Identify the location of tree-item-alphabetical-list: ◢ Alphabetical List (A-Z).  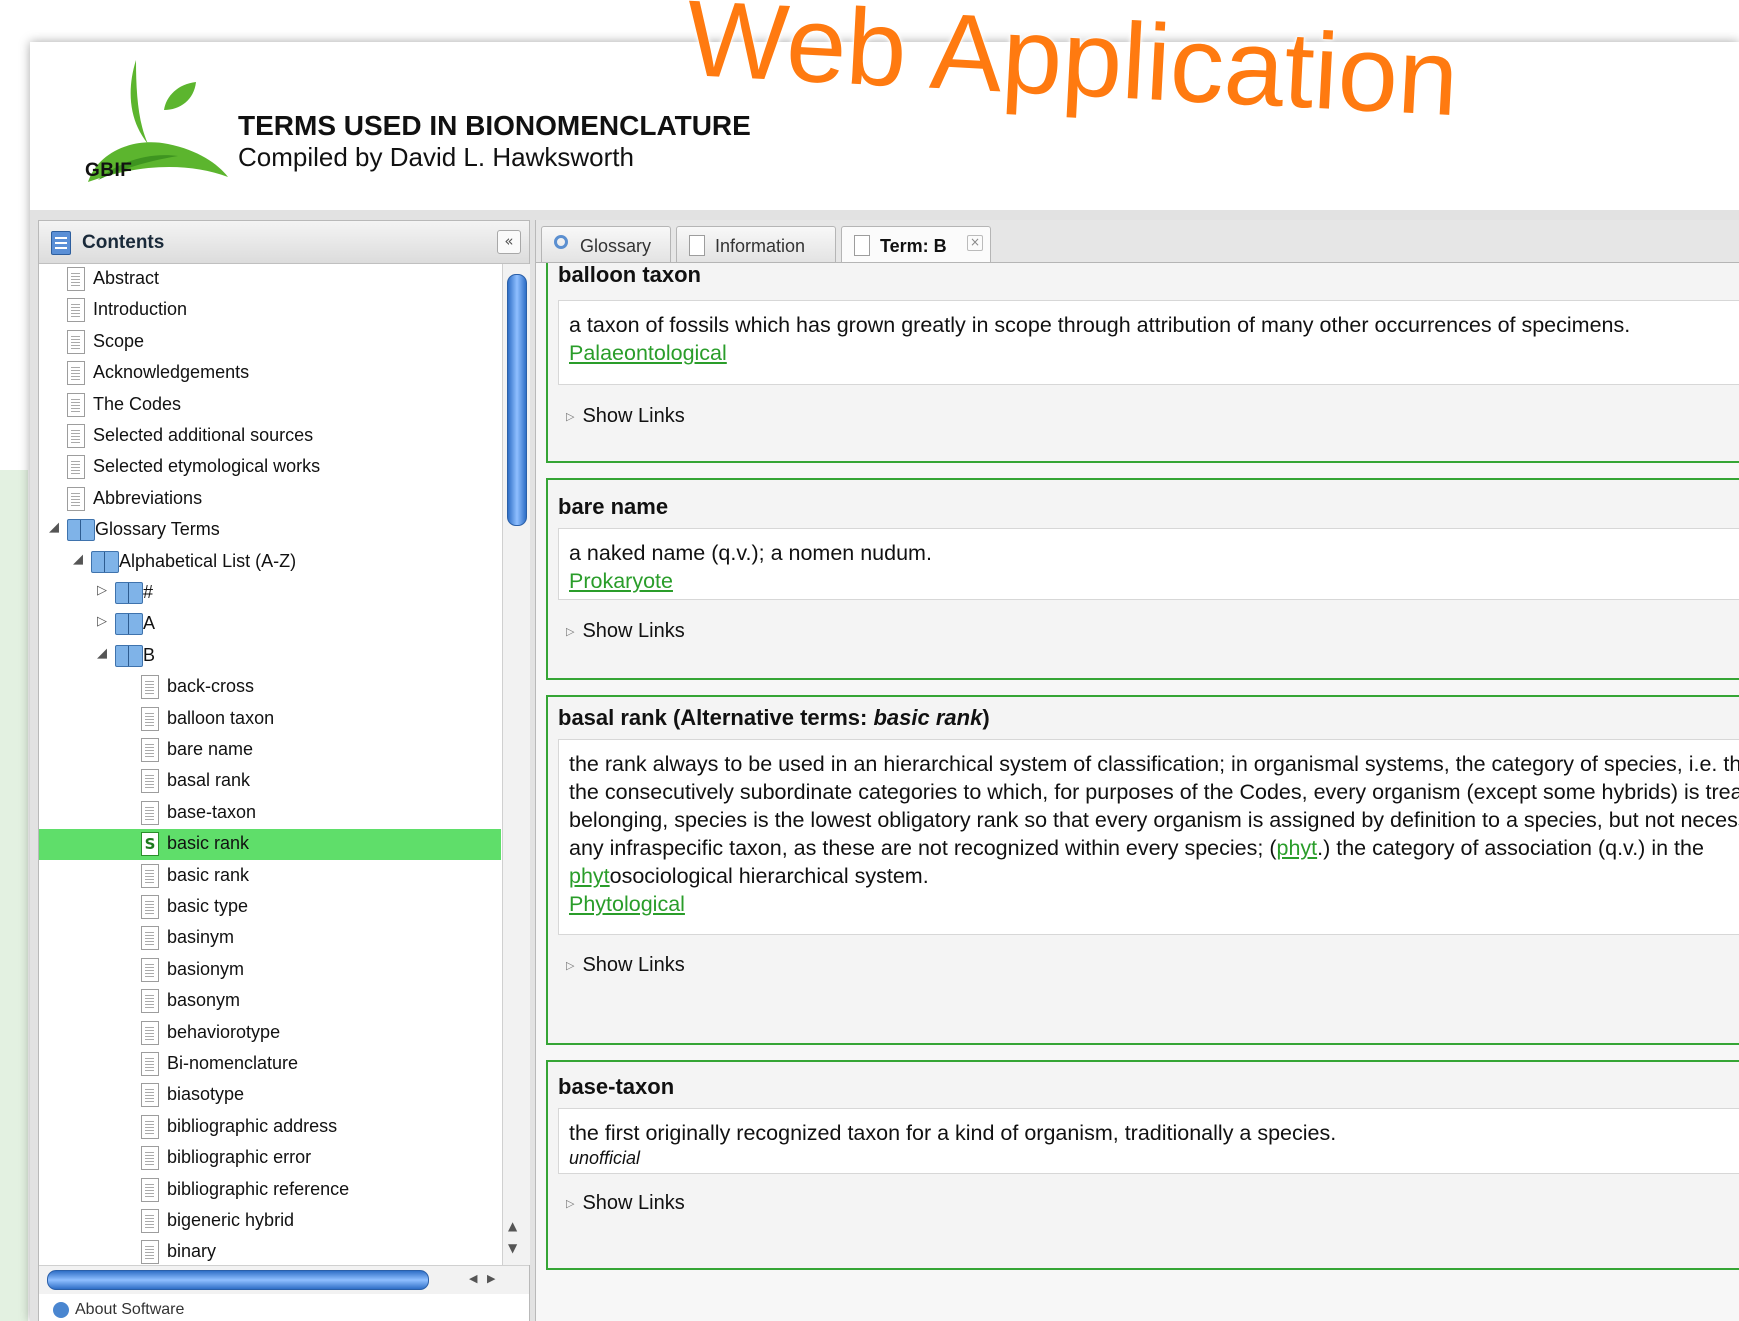
(270, 562).